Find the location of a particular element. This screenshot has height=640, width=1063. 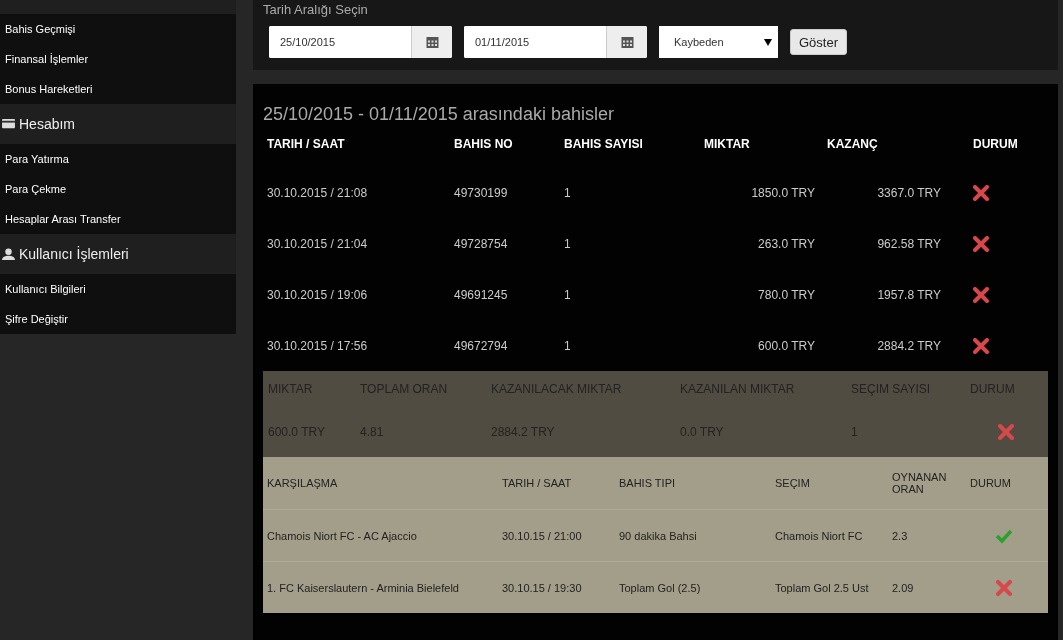

table-cell-text: 30.10.15 / 21:00 is located at coordinates (542, 535).